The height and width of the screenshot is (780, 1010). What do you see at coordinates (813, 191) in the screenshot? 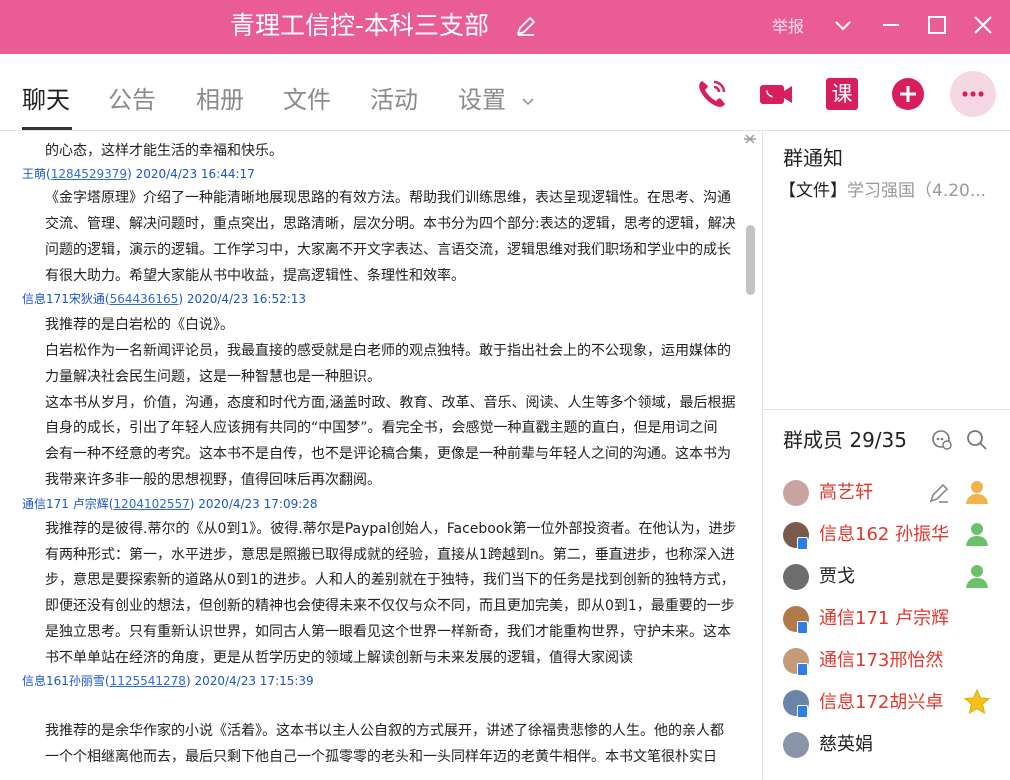
I see `notice-prefix: 【文件】` at bounding box center [813, 191].